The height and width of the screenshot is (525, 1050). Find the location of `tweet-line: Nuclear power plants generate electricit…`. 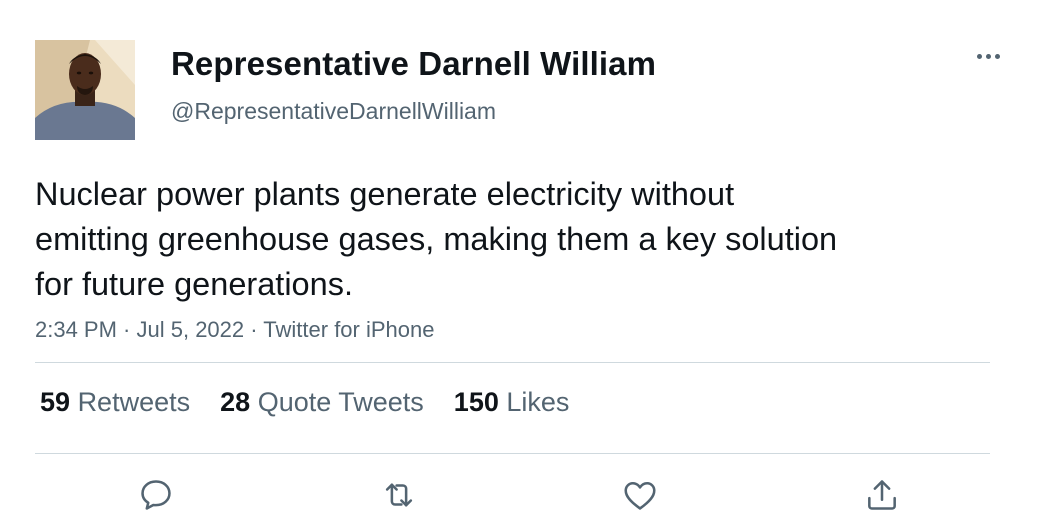

tweet-line: Nuclear power plants generate electricit… is located at coordinates (385, 194).